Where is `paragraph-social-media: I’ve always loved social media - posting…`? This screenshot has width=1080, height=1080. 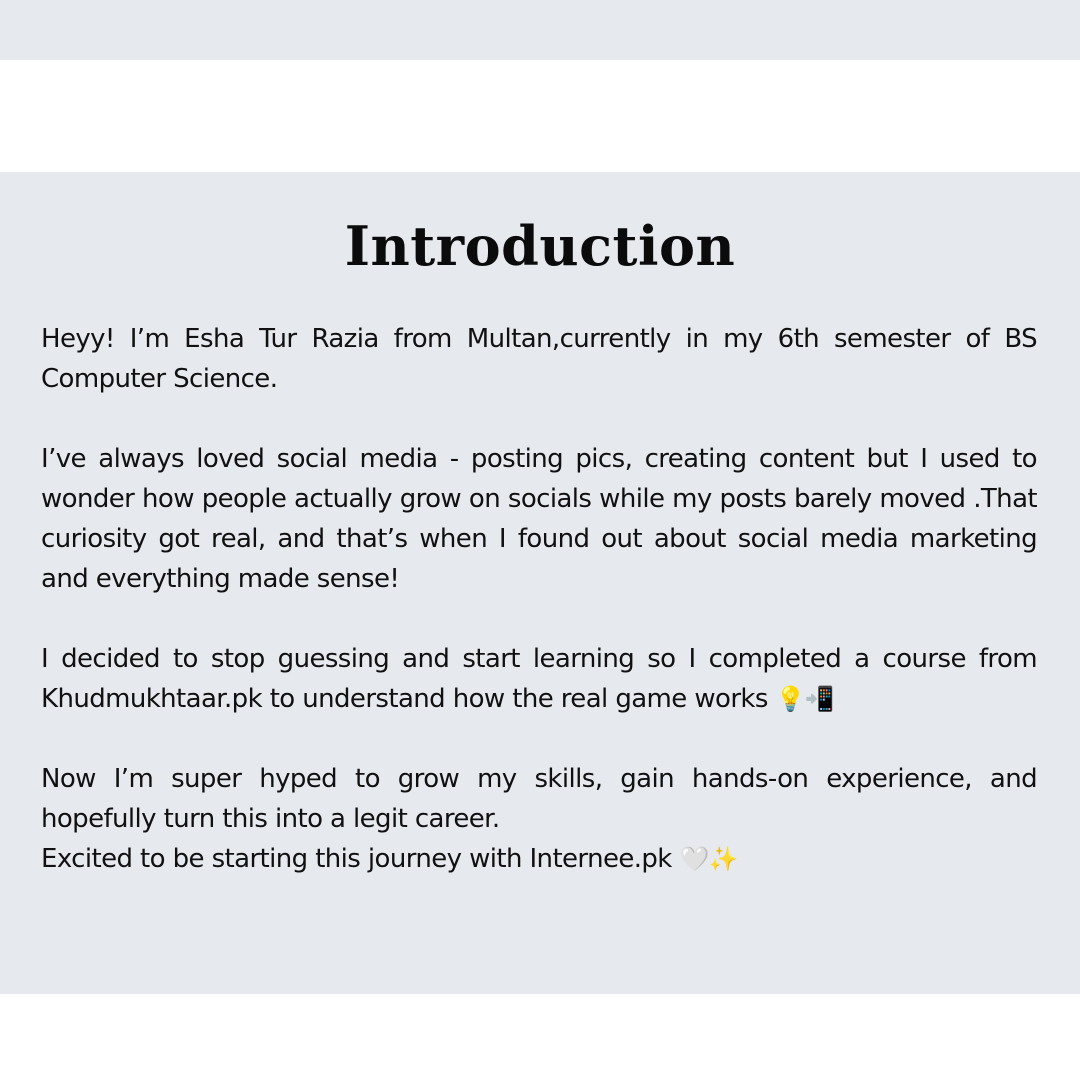
paragraph-social-media: I’ve always loved social media - posting… is located at coordinates (539, 519).